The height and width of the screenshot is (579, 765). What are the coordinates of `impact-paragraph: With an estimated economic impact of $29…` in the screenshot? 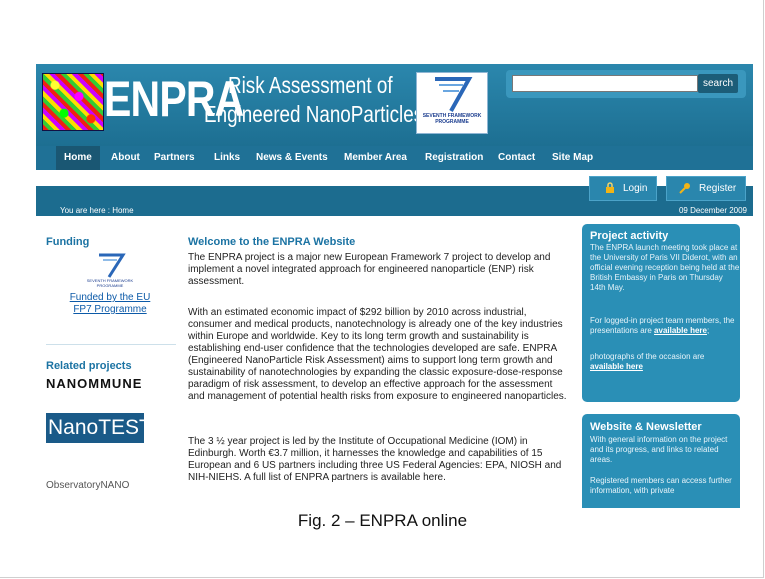 It's located at (377, 354).